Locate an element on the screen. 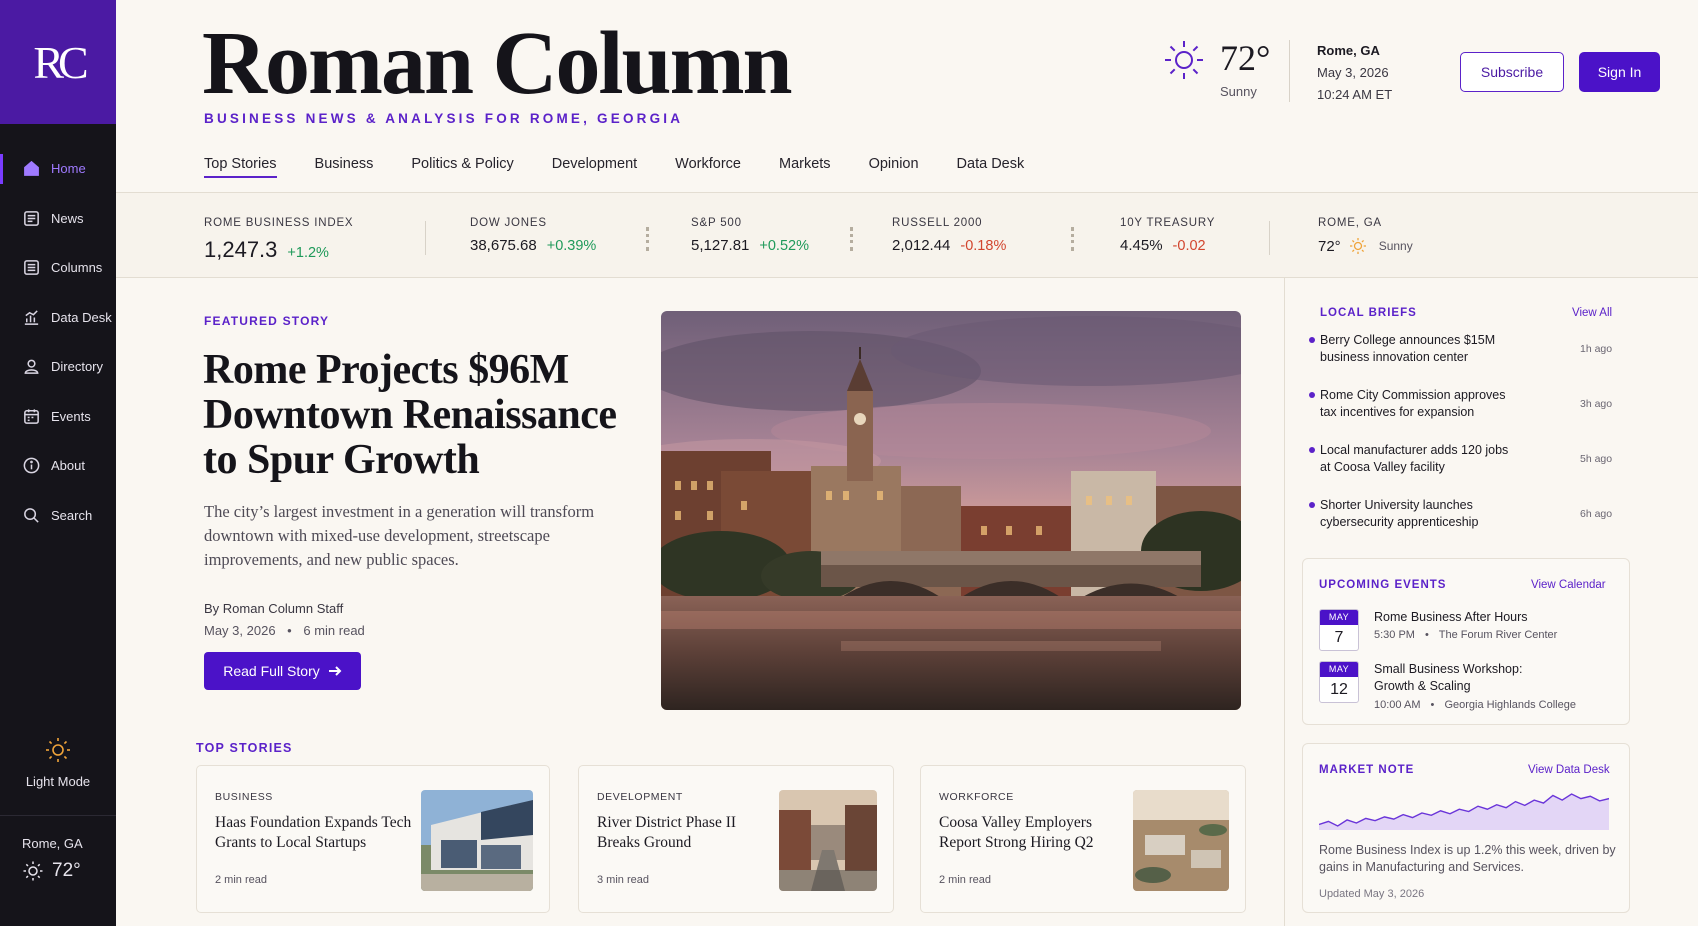 Image resolution: width=1698 pixels, height=926 pixels. sidebar-item-label: About is located at coordinates (68, 466).